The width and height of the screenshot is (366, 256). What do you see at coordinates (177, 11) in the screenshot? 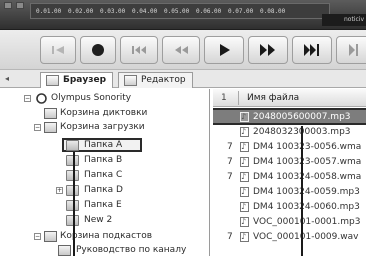
I see `scale-mark: 0.05.00` at bounding box center [177, 11].